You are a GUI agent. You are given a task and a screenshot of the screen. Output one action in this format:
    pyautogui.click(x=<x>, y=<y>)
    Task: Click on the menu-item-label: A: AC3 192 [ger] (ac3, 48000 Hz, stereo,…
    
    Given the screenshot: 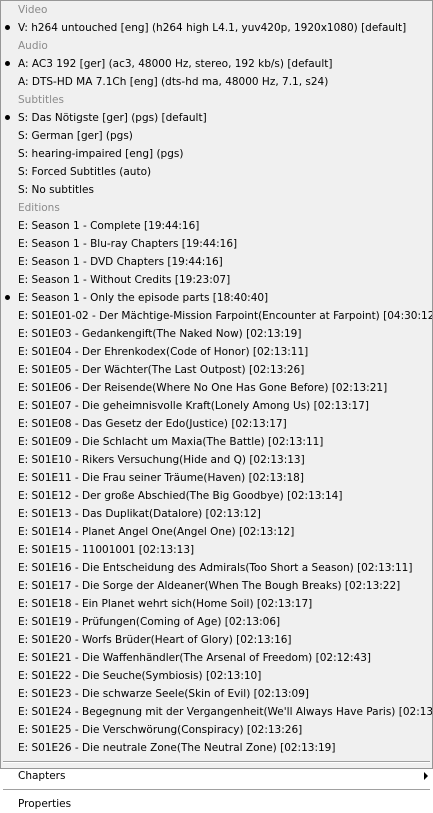 What is the action you would take?
    pyautogui.click(x=175, y=64)
    